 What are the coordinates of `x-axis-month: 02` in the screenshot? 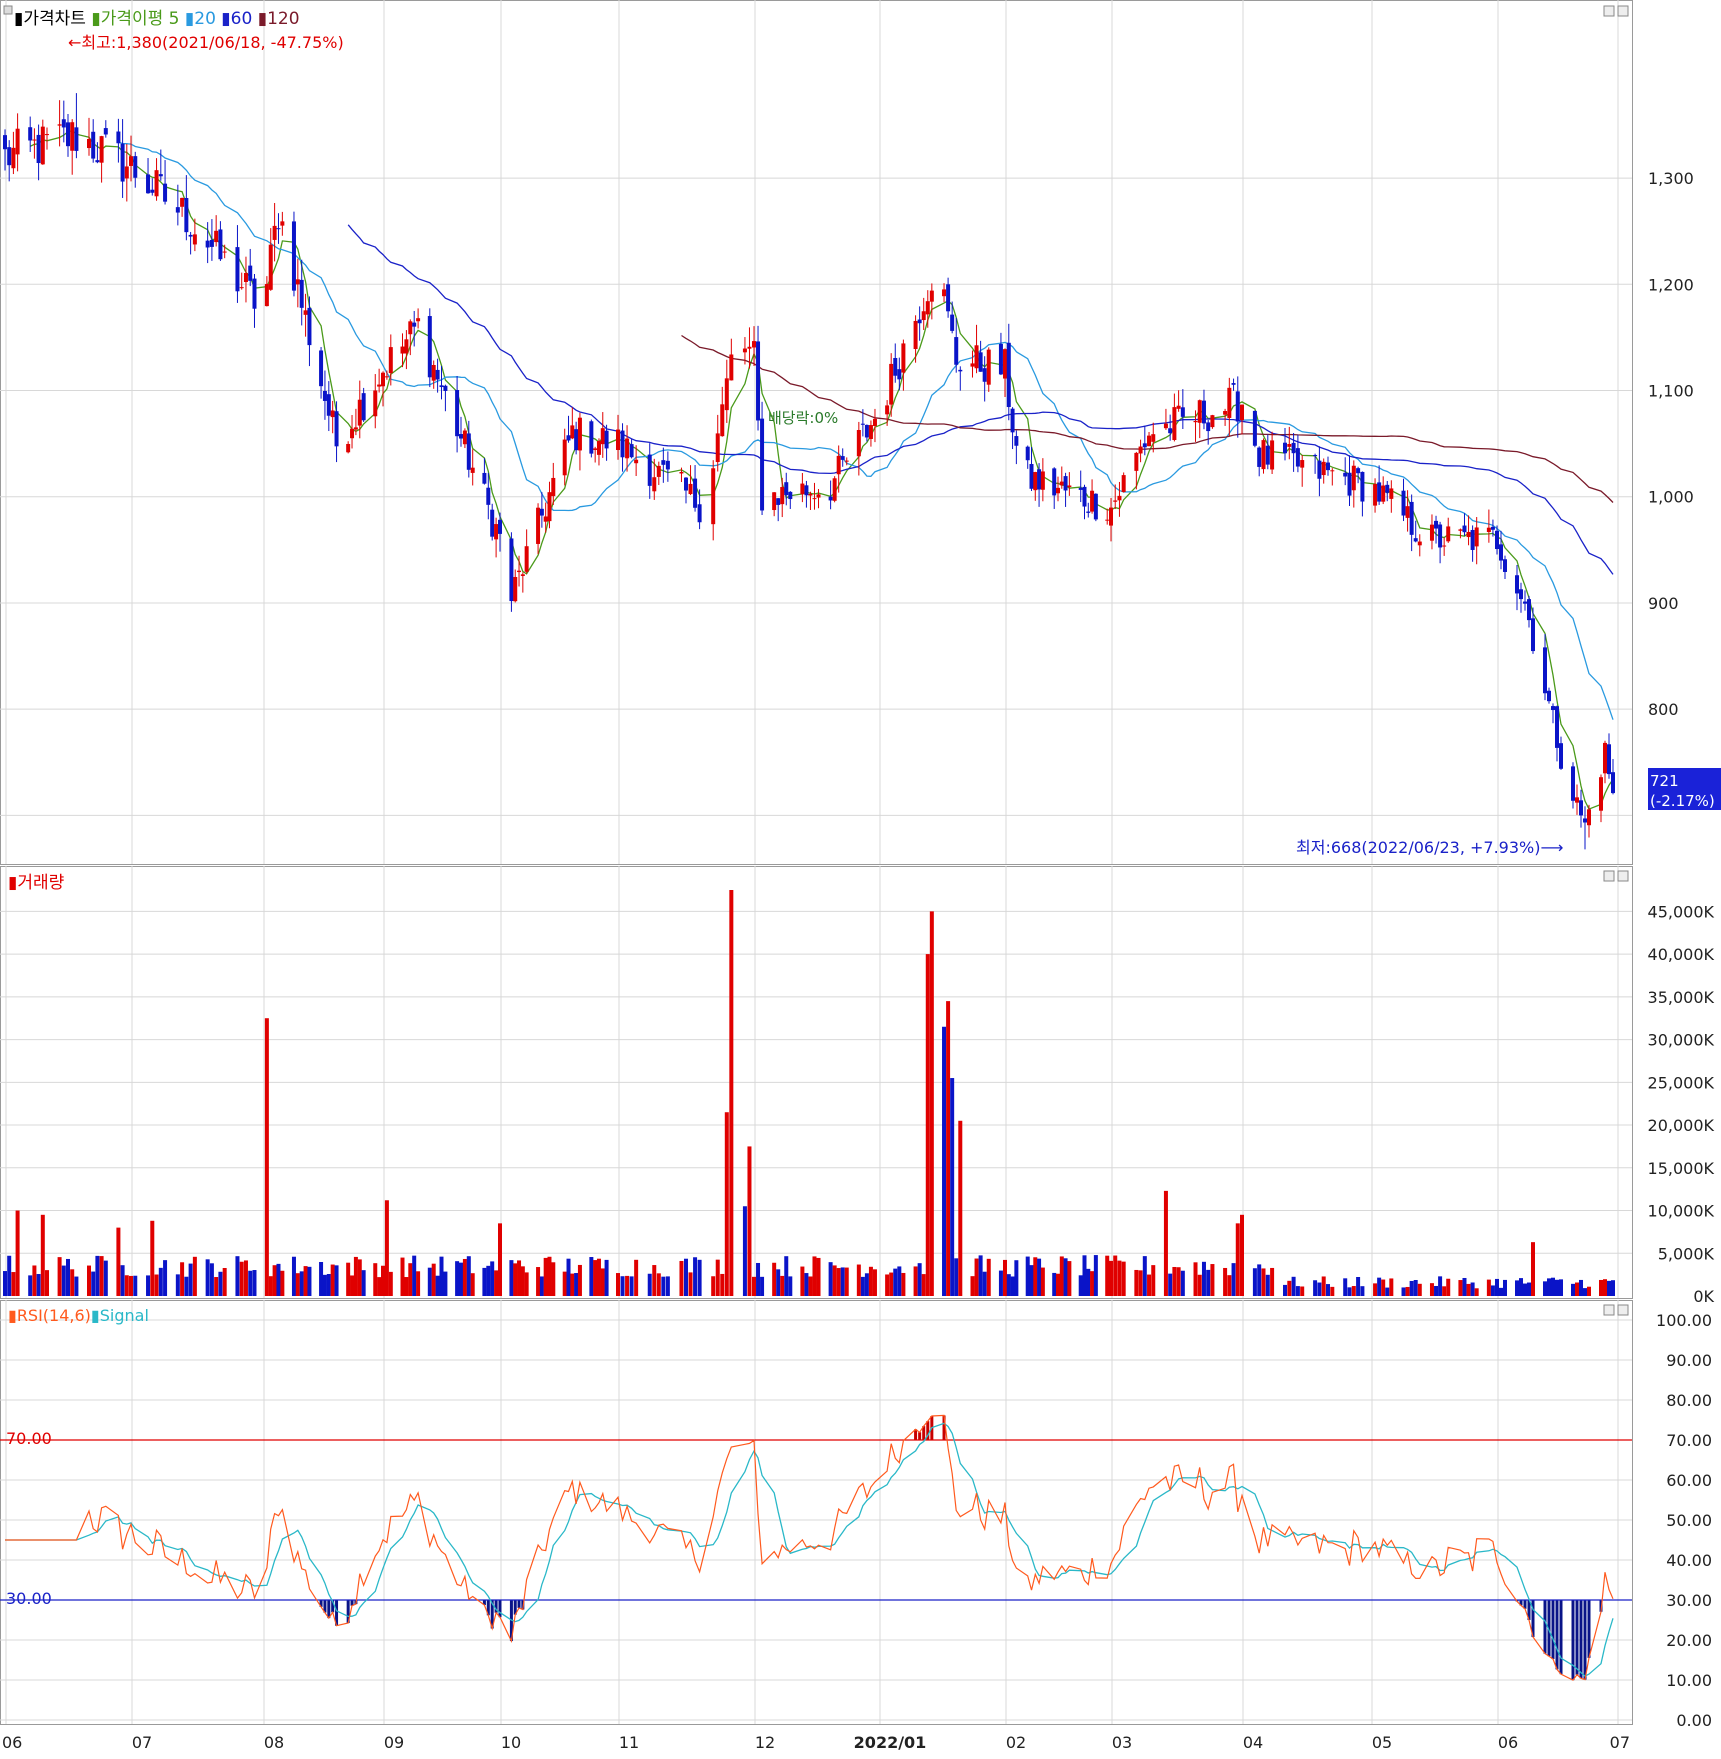 It's located at (1016, 1742).